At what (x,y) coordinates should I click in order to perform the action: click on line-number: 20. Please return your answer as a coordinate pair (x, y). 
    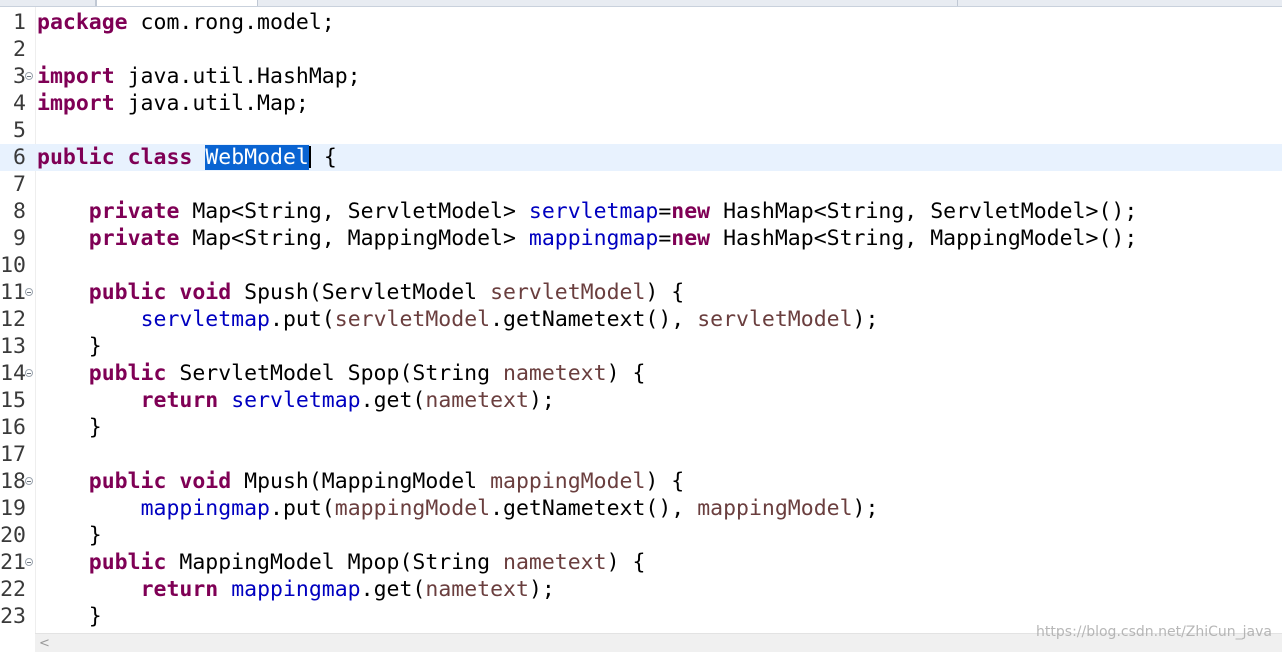
    Looking at the image, I should click on (13, 535).